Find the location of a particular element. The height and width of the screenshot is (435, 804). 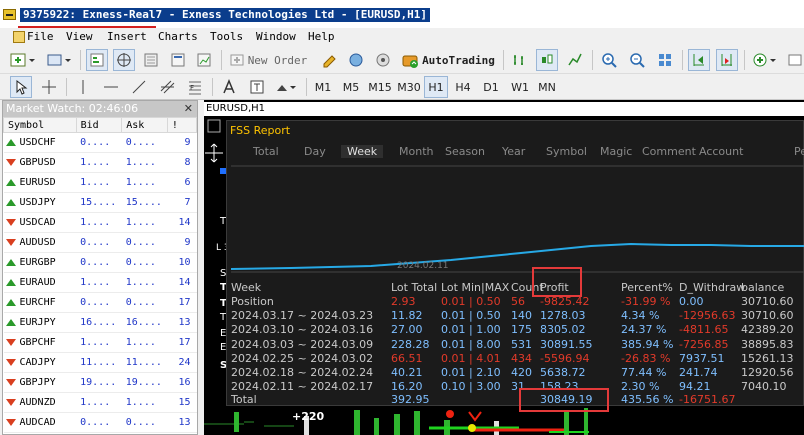

menu-tools: Tools is located at coordinates (226, 36).